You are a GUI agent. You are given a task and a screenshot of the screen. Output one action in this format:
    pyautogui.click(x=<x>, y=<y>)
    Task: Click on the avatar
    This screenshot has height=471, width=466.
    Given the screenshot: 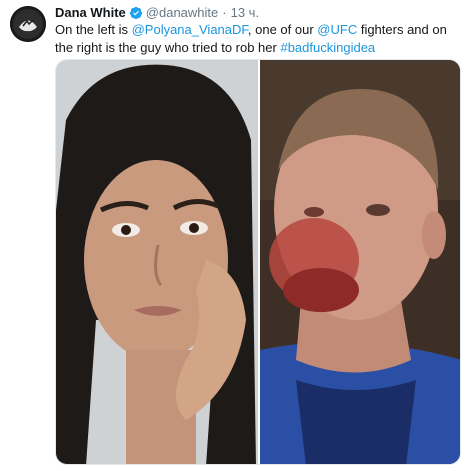 What is the action you would take?
    pyautogui.click(x=28, y=24)
    